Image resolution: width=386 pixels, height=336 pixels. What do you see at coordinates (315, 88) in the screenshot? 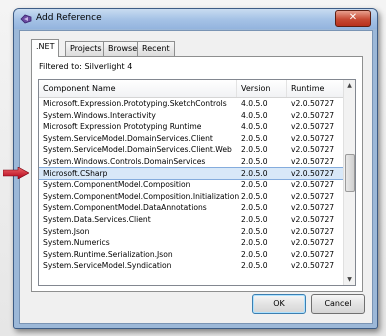
I see `column-header-runtime: Runtime` at bounding box center [315, 88].